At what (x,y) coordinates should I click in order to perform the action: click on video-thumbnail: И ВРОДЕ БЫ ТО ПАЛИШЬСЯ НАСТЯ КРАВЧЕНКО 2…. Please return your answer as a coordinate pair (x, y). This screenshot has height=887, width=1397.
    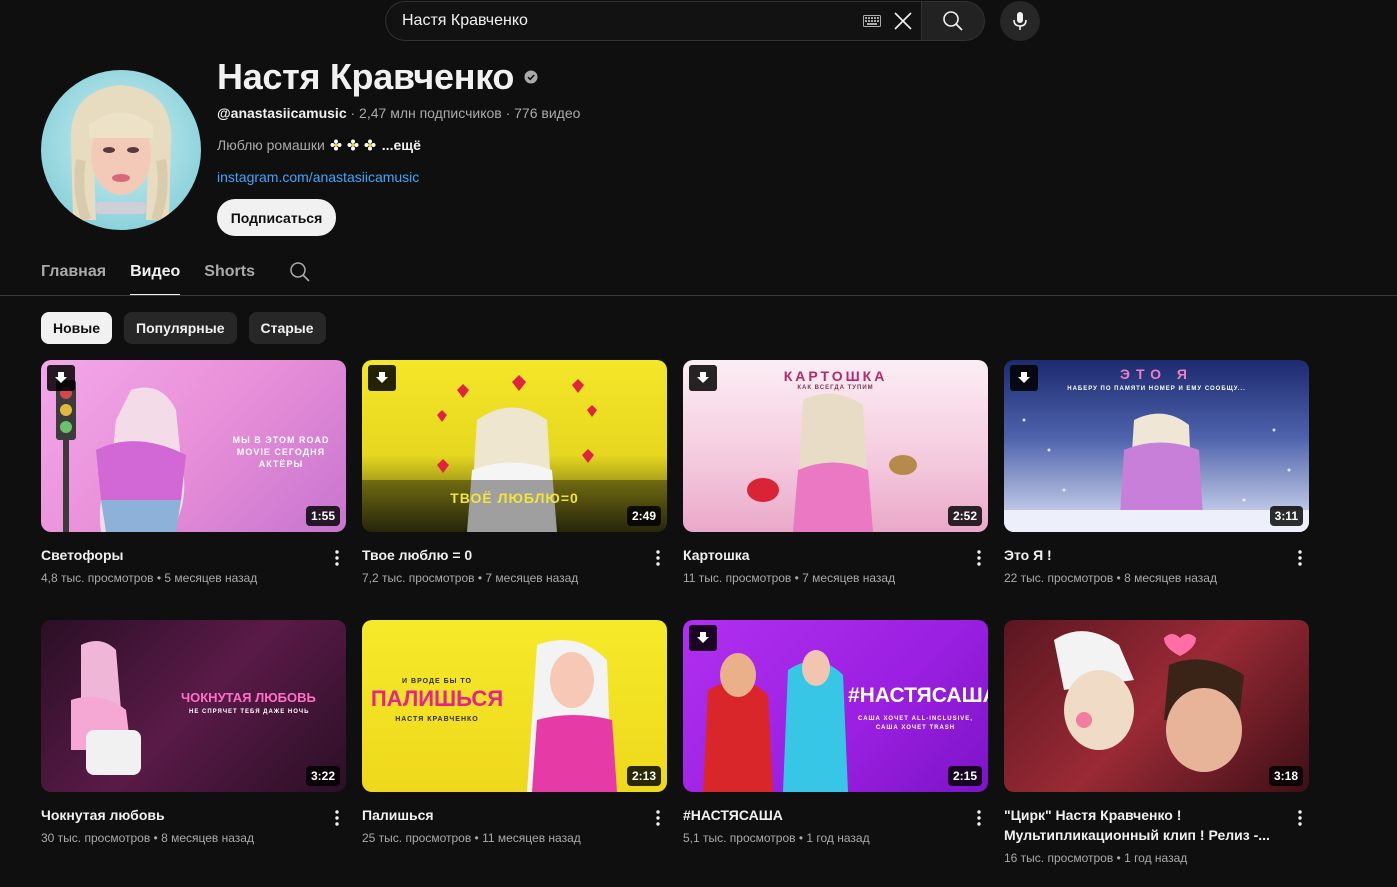
    Looking at the image, I should click on (514, 706).